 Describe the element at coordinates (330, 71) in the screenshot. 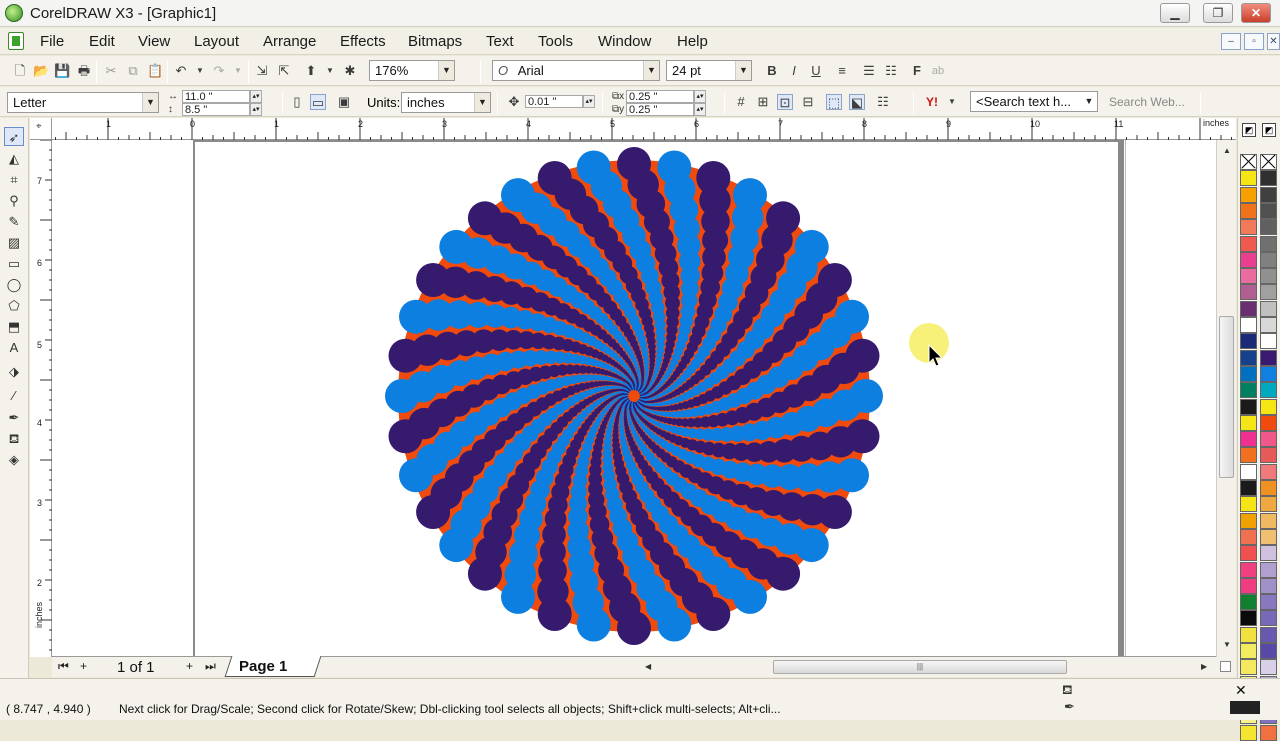

I see `launcher-dropdown-icon: ▼` at that location.